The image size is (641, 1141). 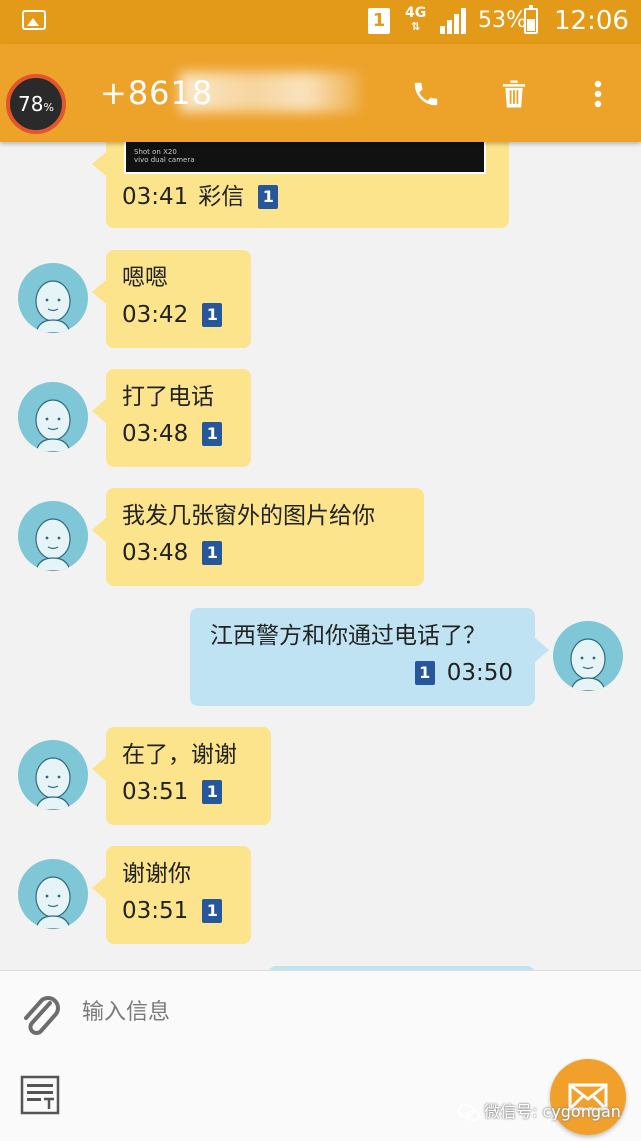 What do you see at coordinates (171, 895) in the screenshot?
I see `message-bubble: 谢谢你 03:51 1` at bounding box center [171, 895].